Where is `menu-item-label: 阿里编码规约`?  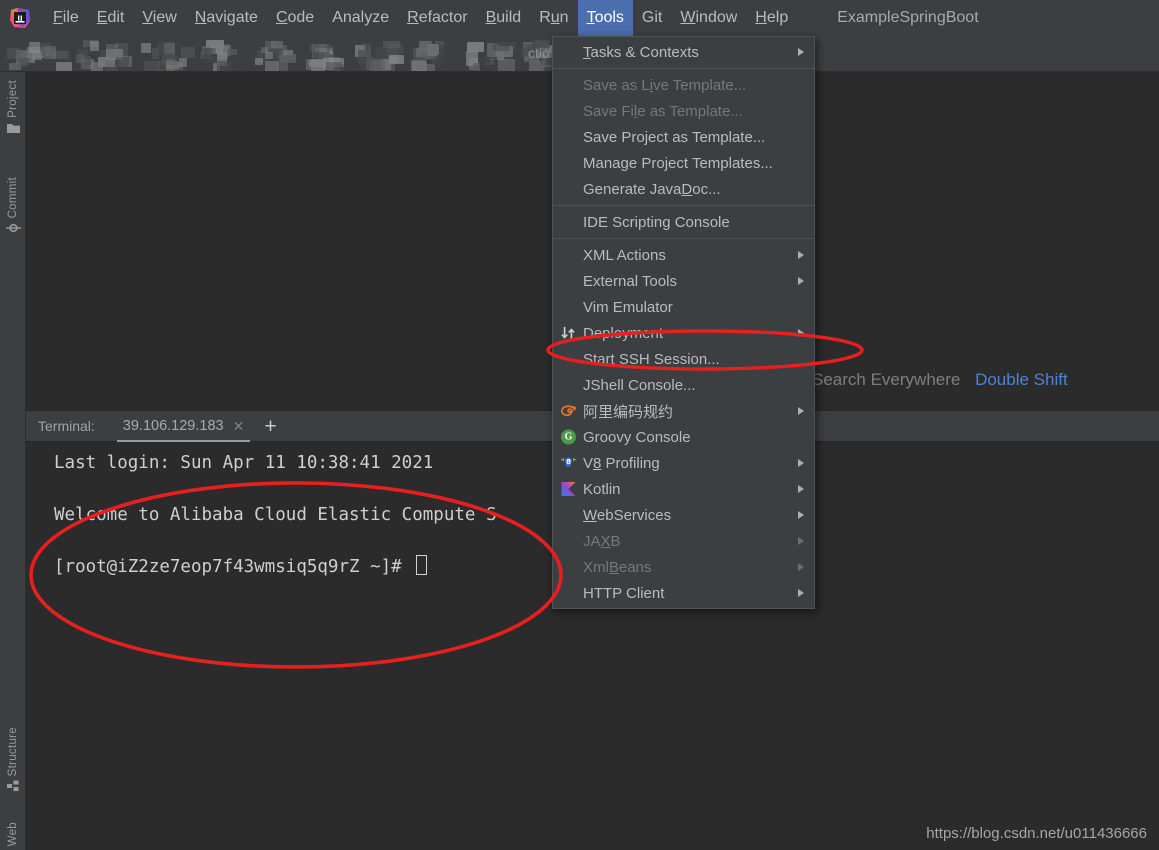
menu-item-label: 阿里编码规约 is located at coordinates (628, 412).